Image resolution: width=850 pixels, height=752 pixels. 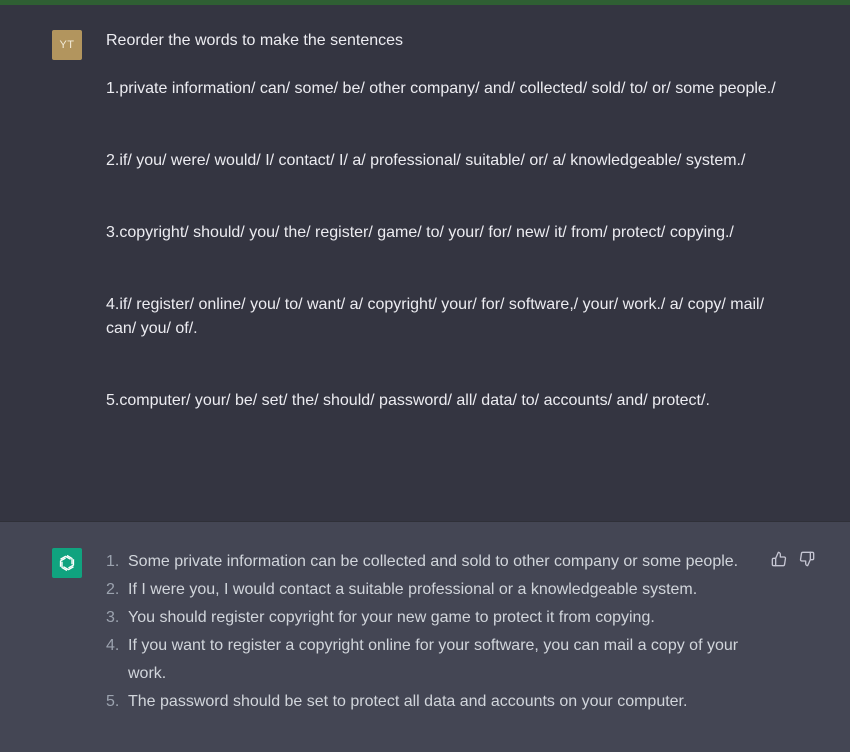 I want to click on assistant-avatar, so click(x=67, y=563).